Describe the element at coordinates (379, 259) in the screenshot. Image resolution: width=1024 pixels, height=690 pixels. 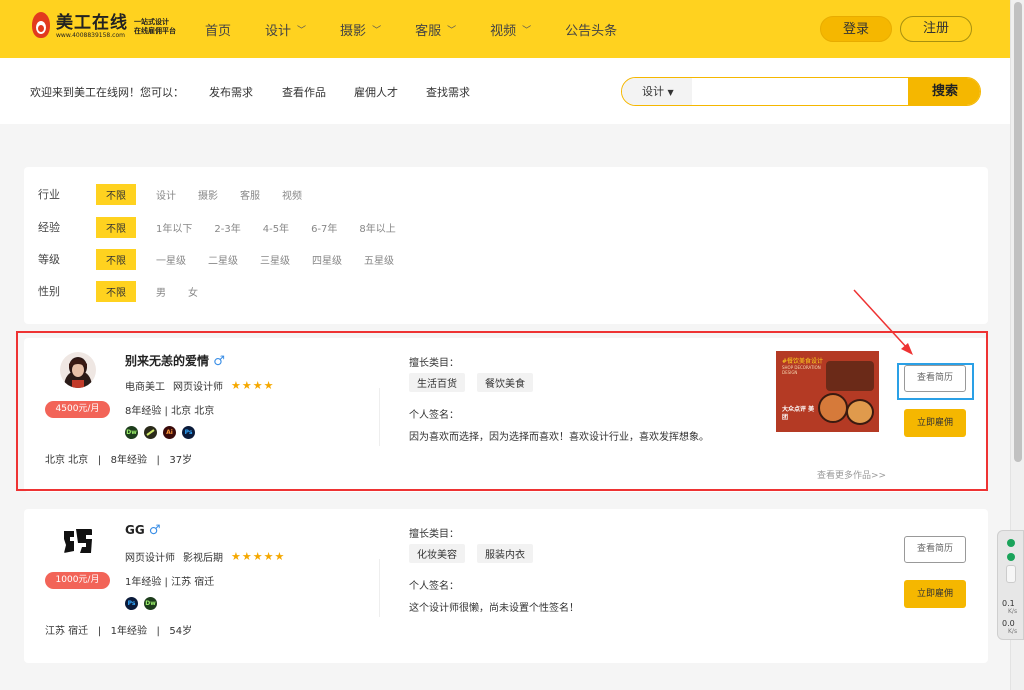
I see `filter-option: 五星级` at that location.